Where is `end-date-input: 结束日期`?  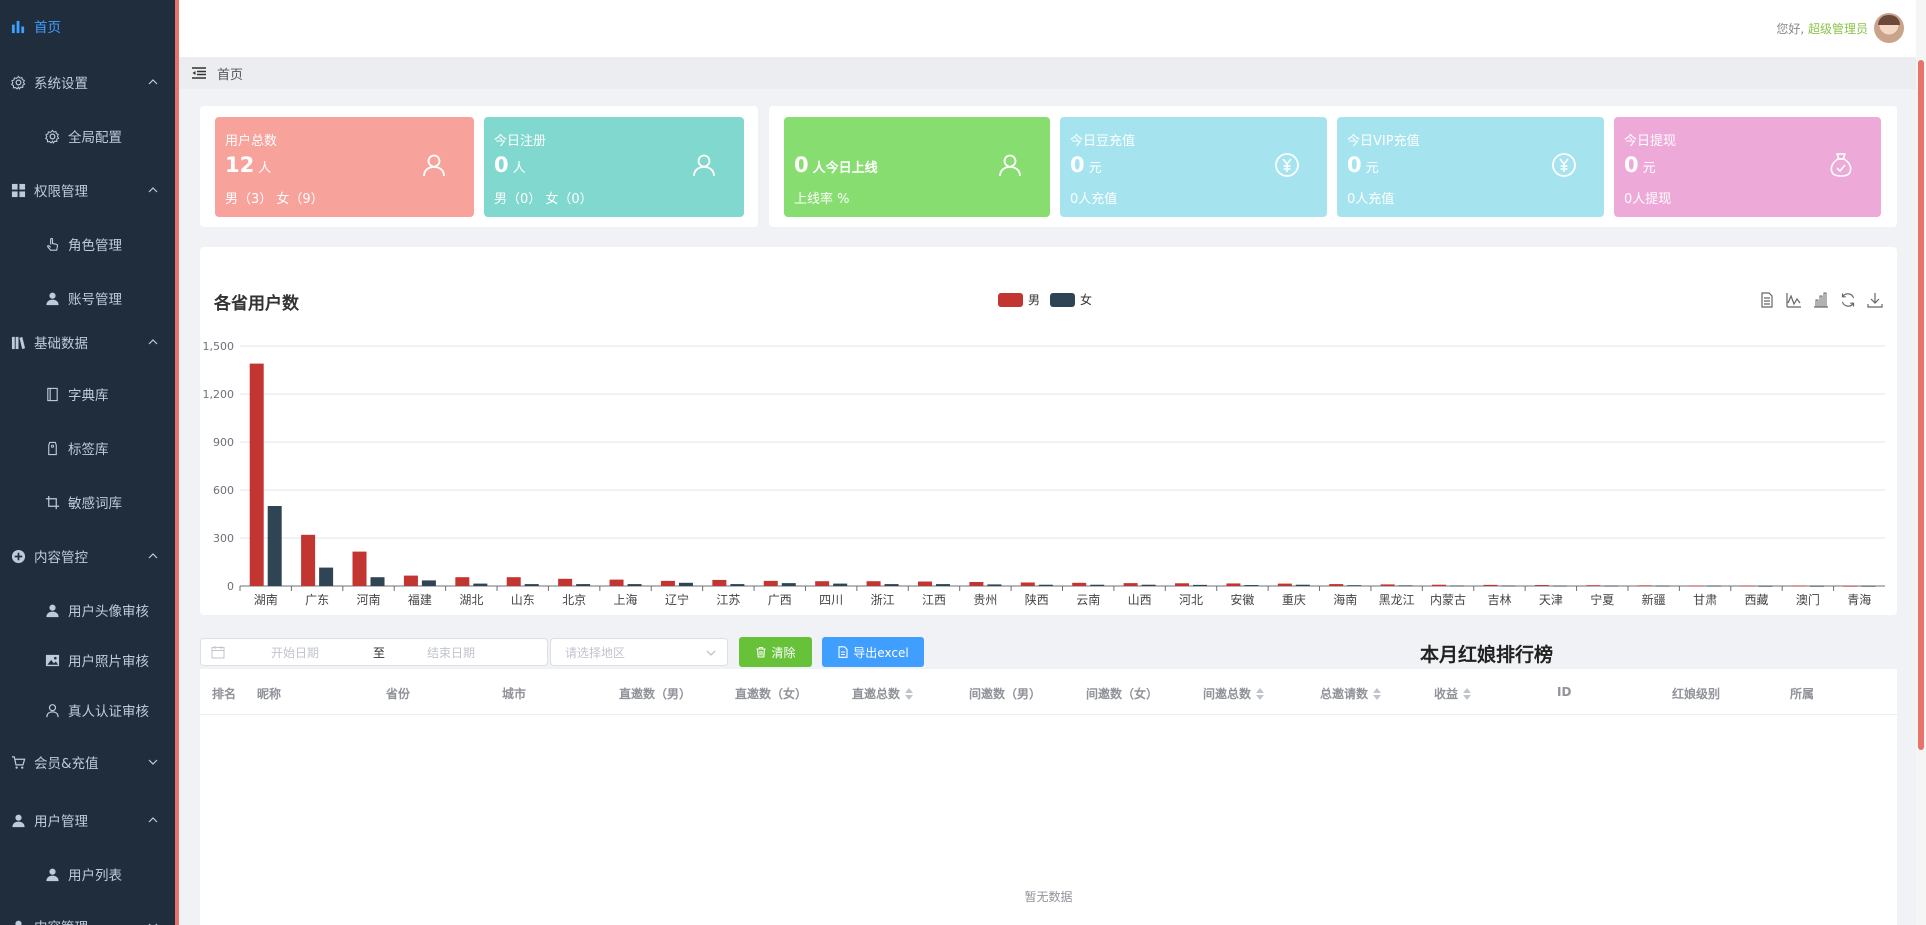 end-date-input: 结束日期 is located at coordinates (477, 652).